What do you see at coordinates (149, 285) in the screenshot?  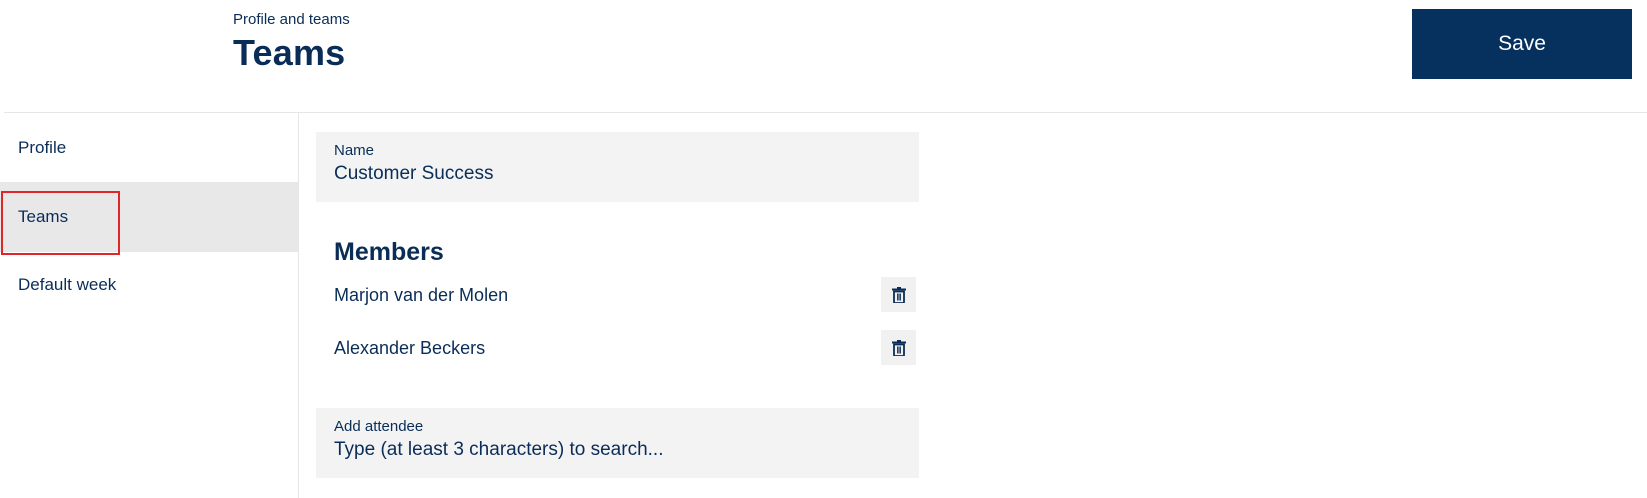 I see `sidebar-item-default-week: Default week` at bounding box center [149, 285].